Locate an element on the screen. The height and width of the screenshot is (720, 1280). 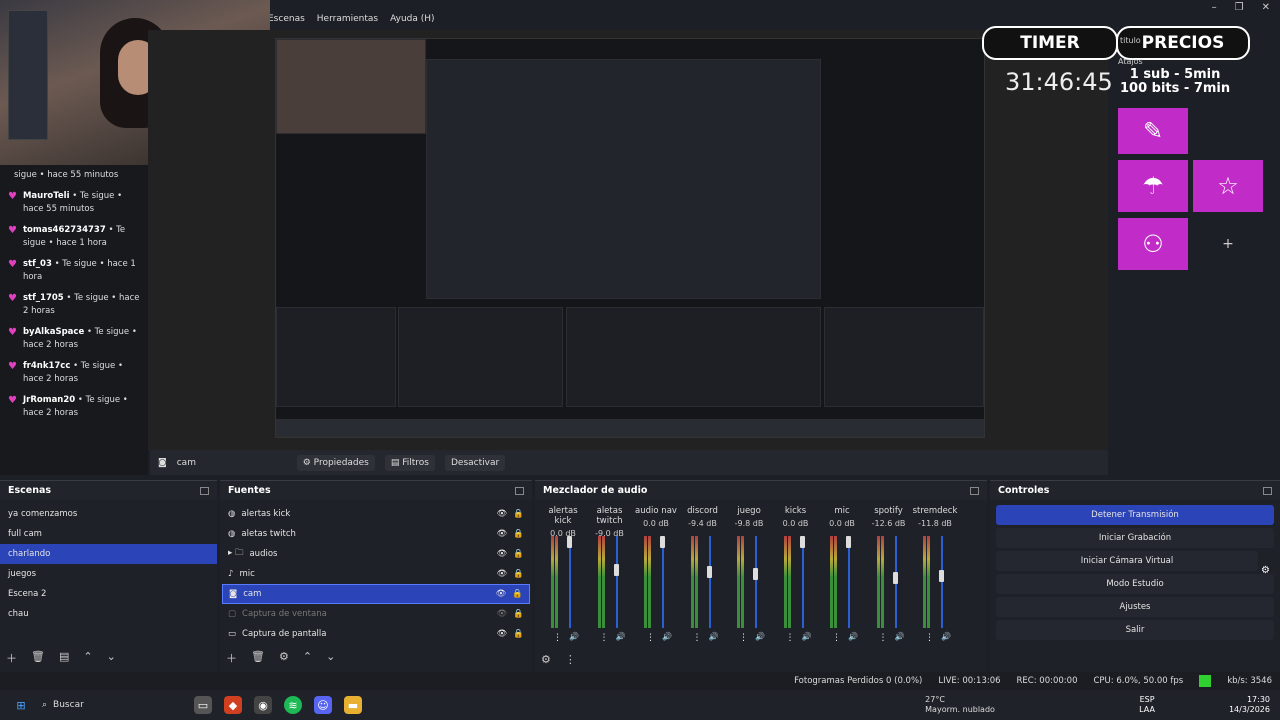
scene-item: charlando is located at coordinates (108, 554).